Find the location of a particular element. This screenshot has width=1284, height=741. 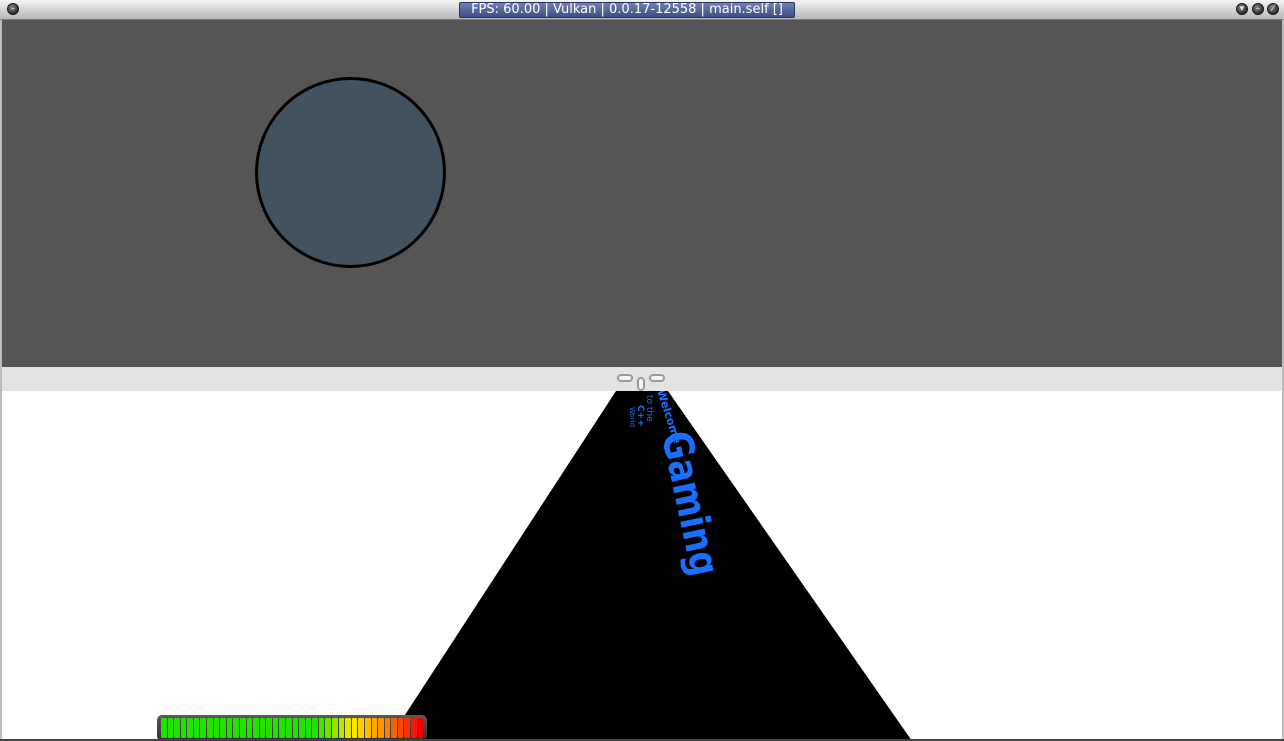

viewport-splitter is located at coordinates (642, 379).